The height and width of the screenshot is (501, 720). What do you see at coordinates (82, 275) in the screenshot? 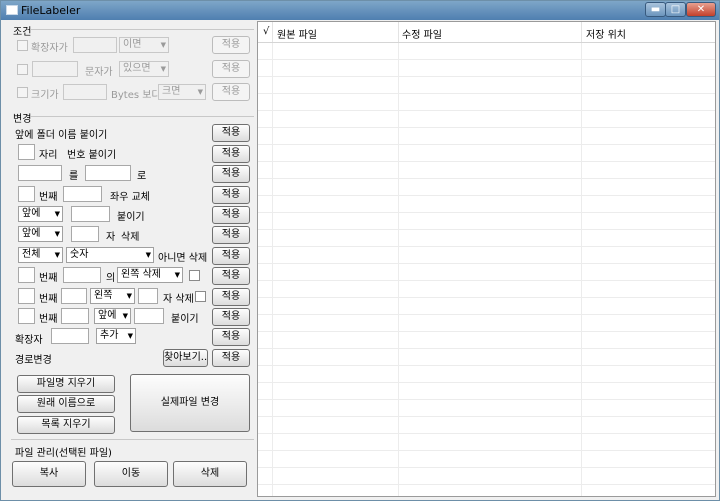
I see `row8-text-input` at bounding box center [82, 275].